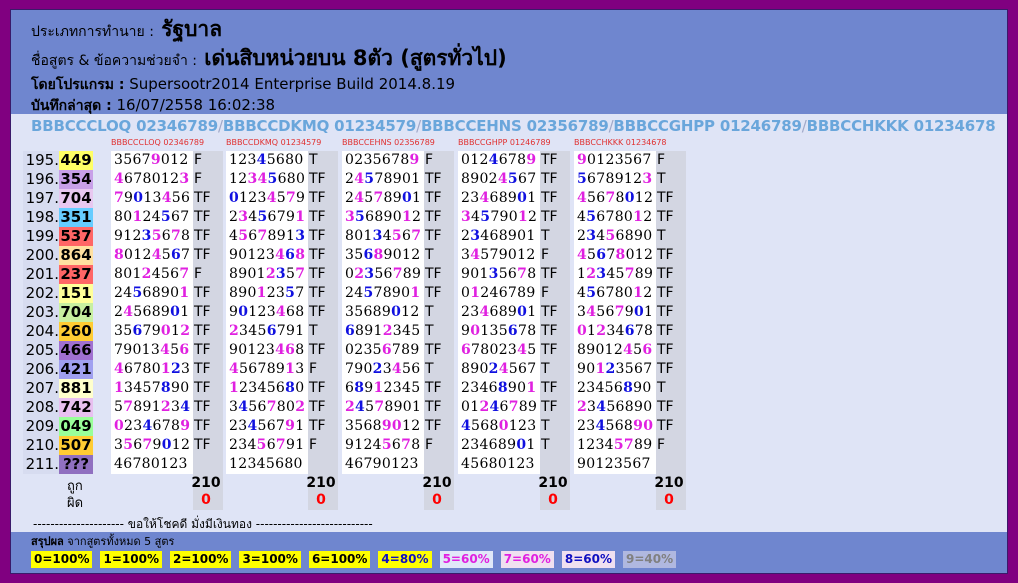 The image size is (1018, 583). Describe the element at coordinates (267, 198) in the screenshot. I see `cell-digits: 01234579` at that location.